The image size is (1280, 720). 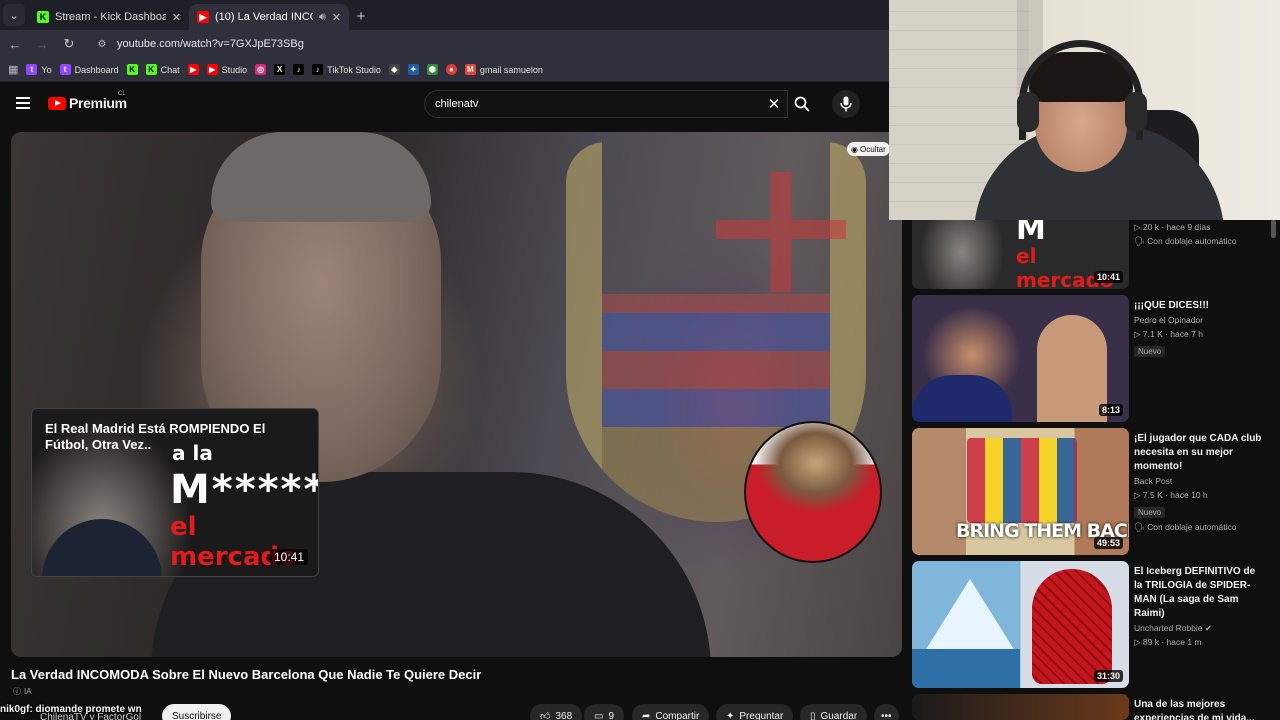 What do you see at coordinates (604, 712) in the screenshot?
I see `comments-button: ▭ 9` at bounding box center [604, 712].